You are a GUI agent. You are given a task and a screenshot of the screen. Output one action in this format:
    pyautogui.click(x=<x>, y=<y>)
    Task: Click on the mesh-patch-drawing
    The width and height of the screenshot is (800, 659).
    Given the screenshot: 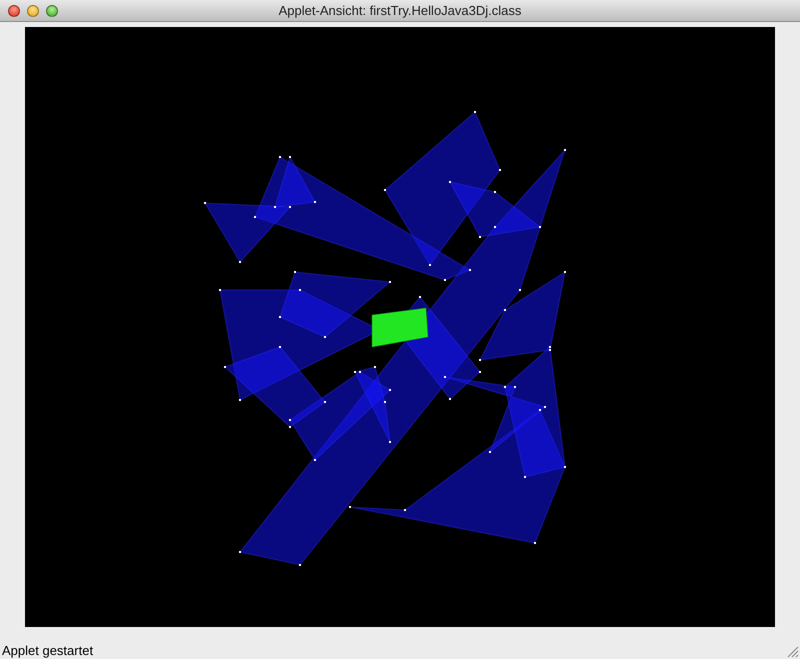 What is the action you would take?
    pyautogui.click(x=400, y=328)
    